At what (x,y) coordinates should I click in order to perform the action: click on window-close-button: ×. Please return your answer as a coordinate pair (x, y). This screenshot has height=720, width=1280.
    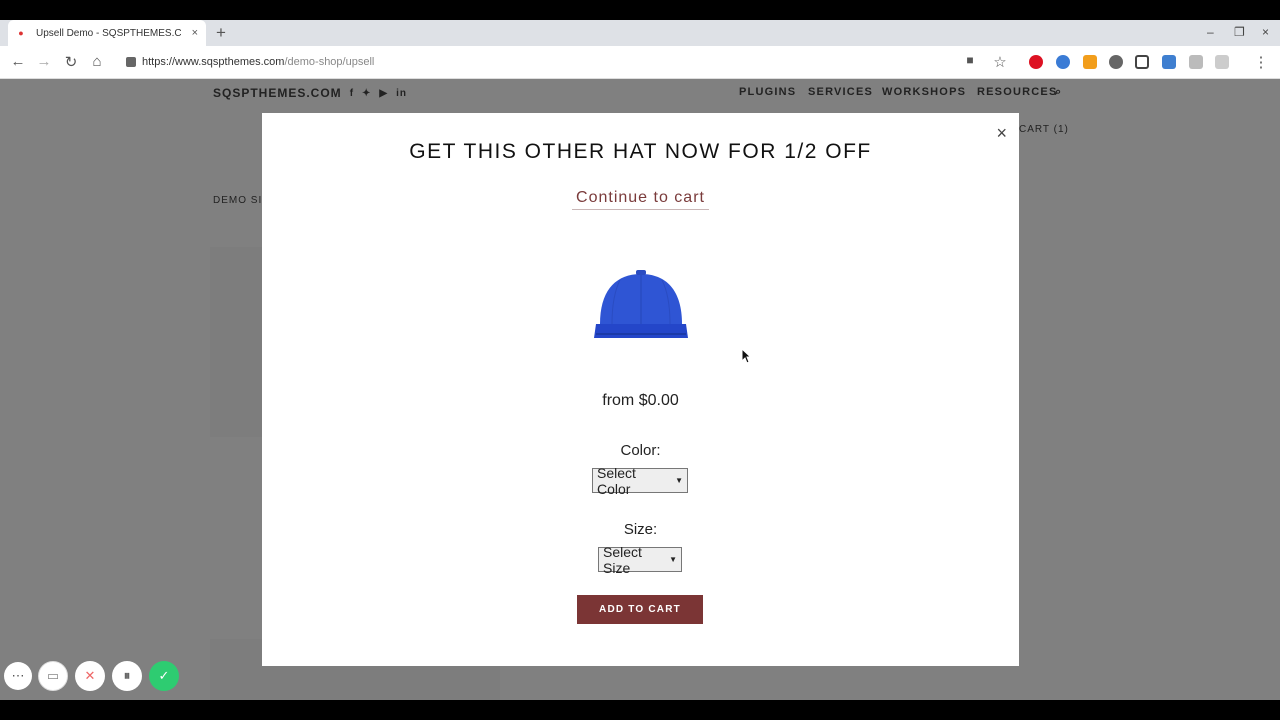
    Looking at the image, I should click on (1265, 32).